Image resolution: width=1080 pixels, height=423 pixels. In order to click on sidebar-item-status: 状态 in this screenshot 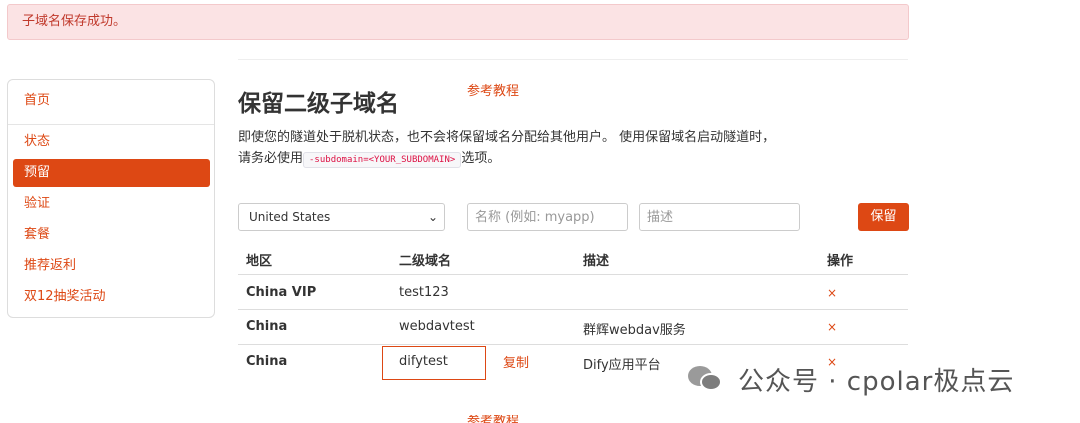, I will do `click(111, 142)`.